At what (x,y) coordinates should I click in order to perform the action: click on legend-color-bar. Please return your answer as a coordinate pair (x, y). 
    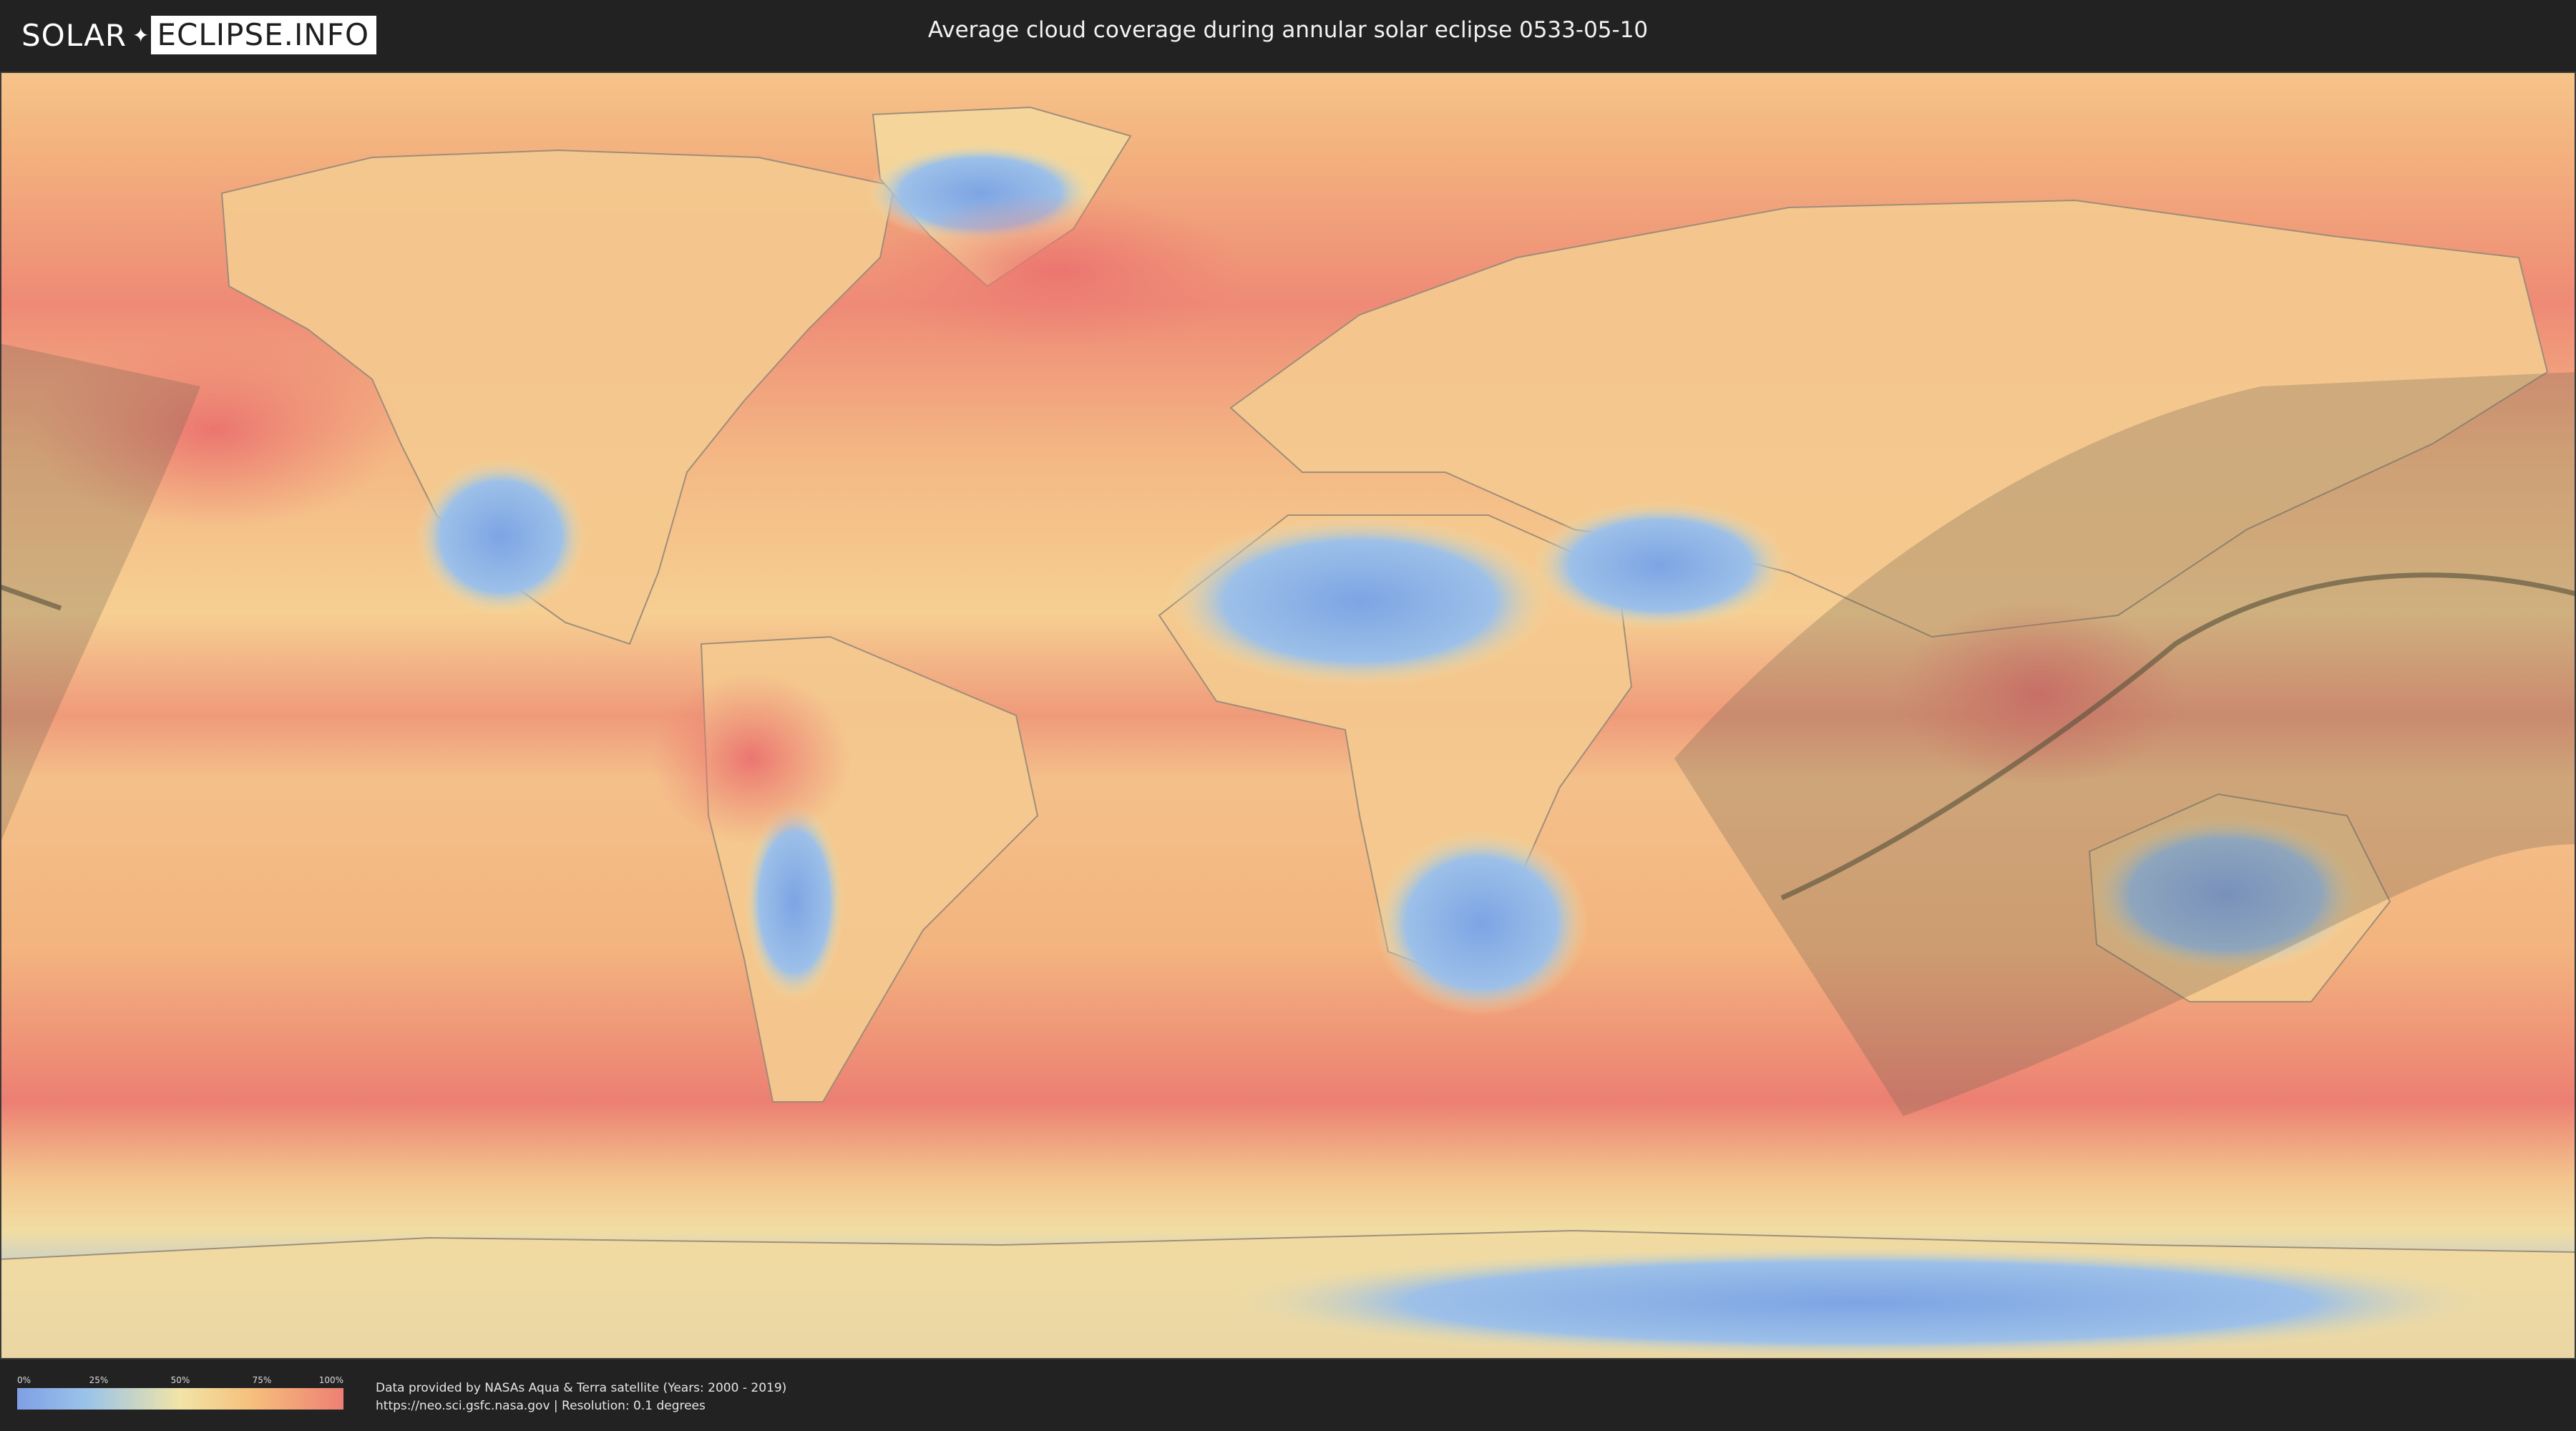
    Looking at the image, I should click on (180, 1399).